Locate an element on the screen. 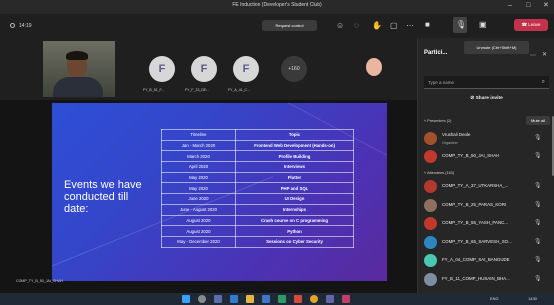 This screenshot has height=305, width=554. participant-row: COMP_TY_B_55_YASH_PANC... 🎙 is located at coordinates (489, 224).